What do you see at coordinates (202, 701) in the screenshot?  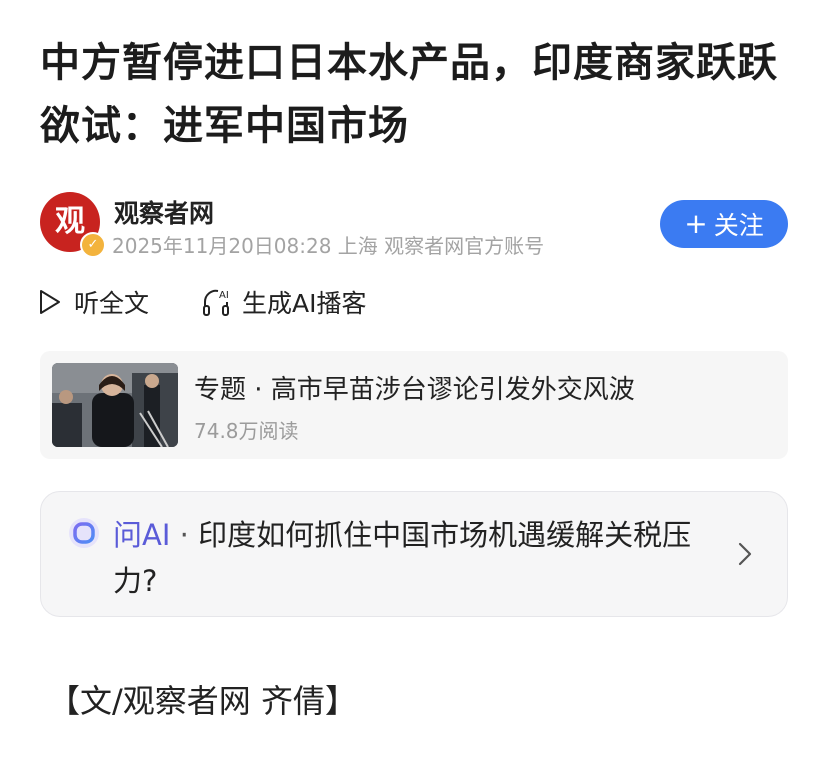 I see `article-byline: 【文/观察者网 齐倩】` at bounding box center [202, 701].